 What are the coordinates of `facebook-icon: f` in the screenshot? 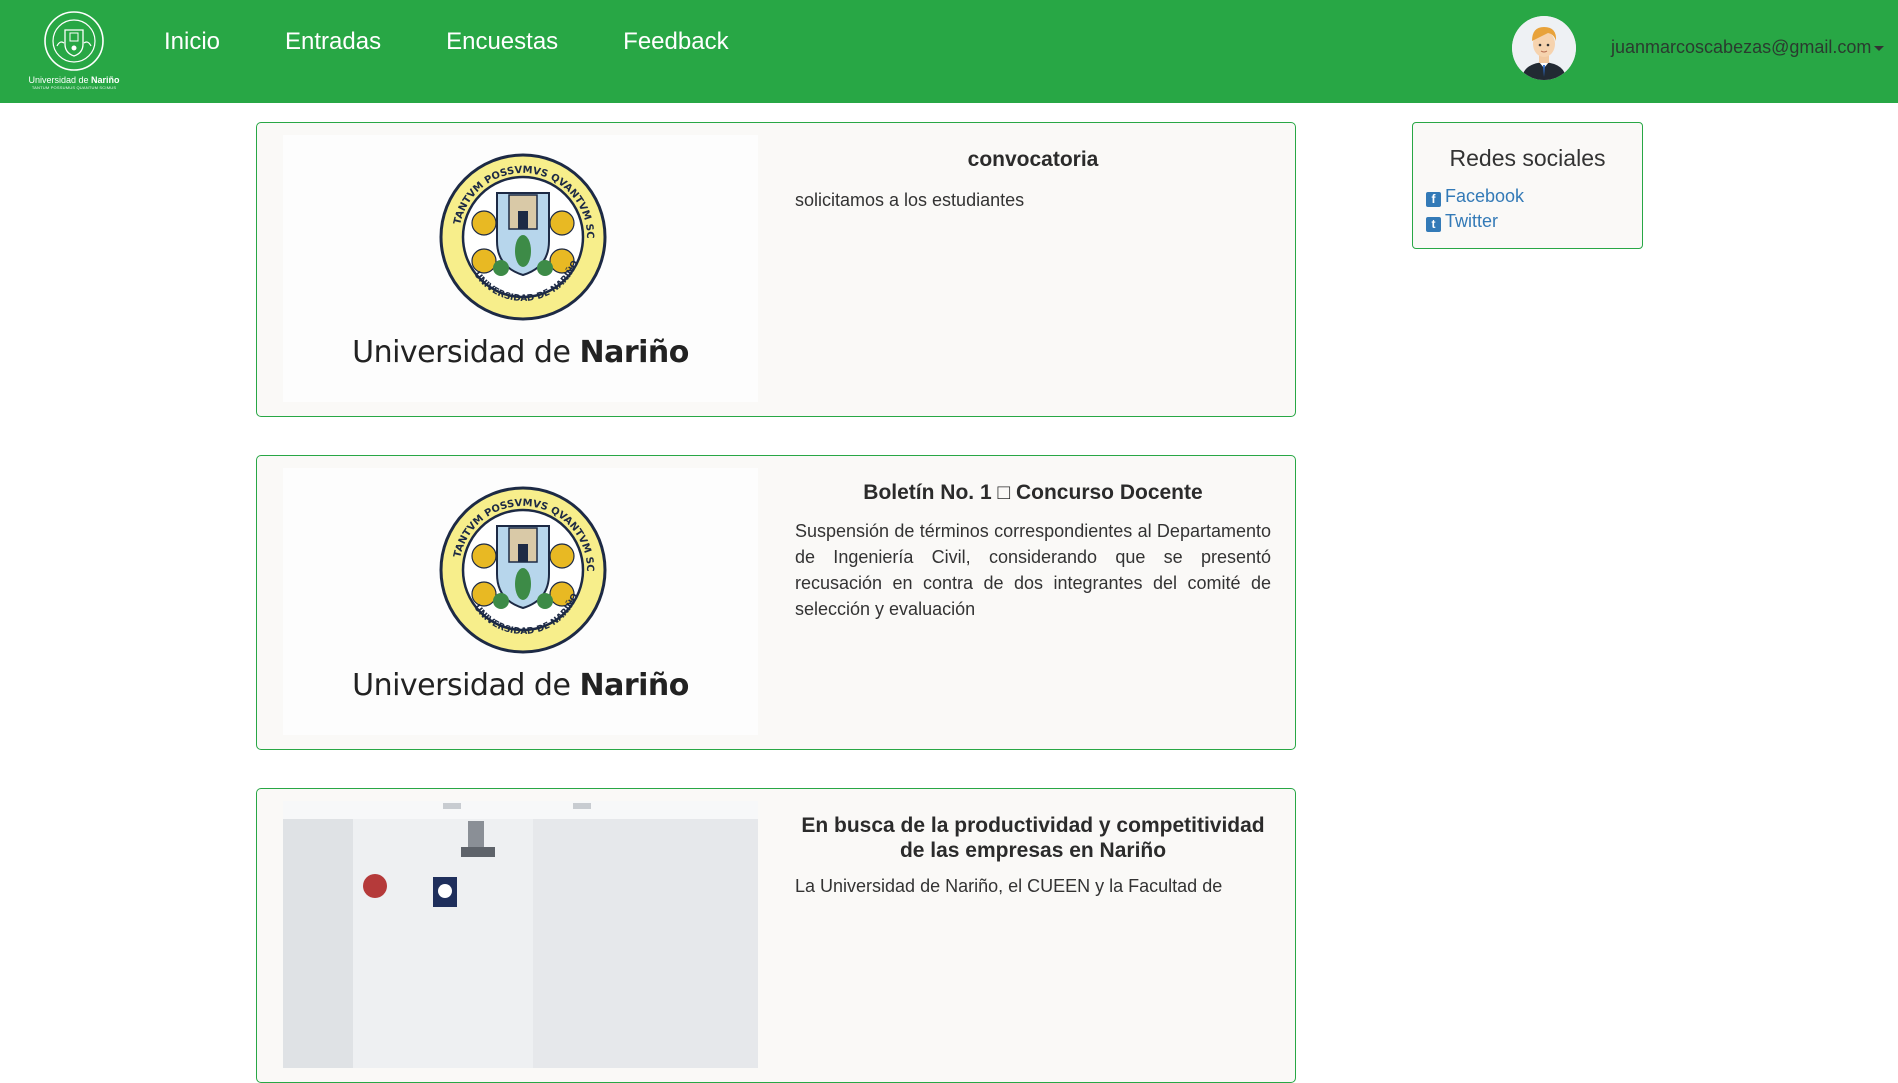 It's located at (1433, 199).